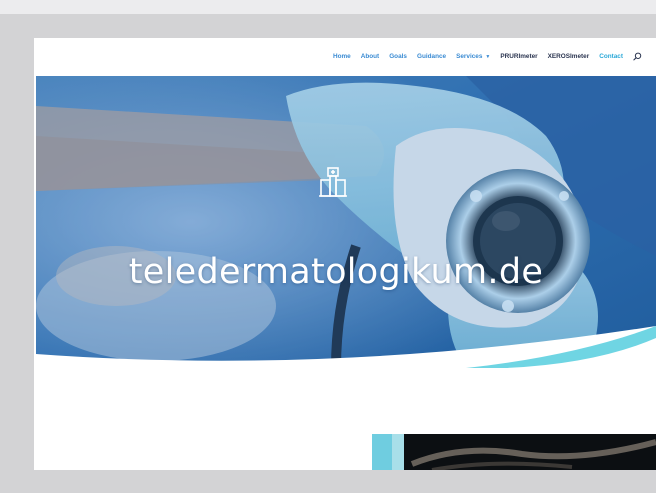 The height and width of the screenshot is (493, 656). What do you see at coordinates (398, 56) in the screenshot?
I see `nav-item-goals: Goals` at bounding box center [398, 56].